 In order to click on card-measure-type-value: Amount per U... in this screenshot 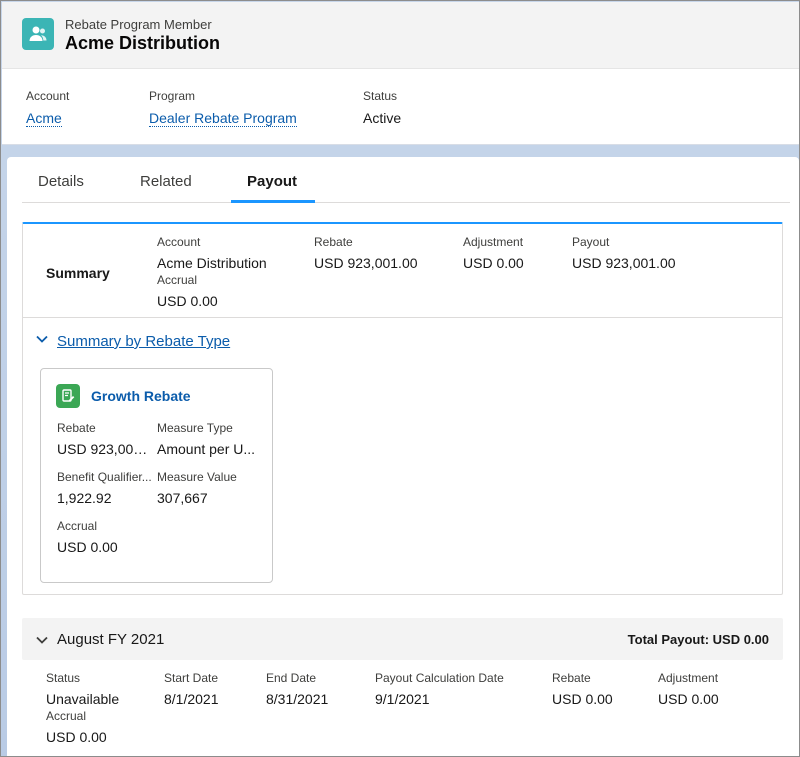, I will do `click(206, 449)`.